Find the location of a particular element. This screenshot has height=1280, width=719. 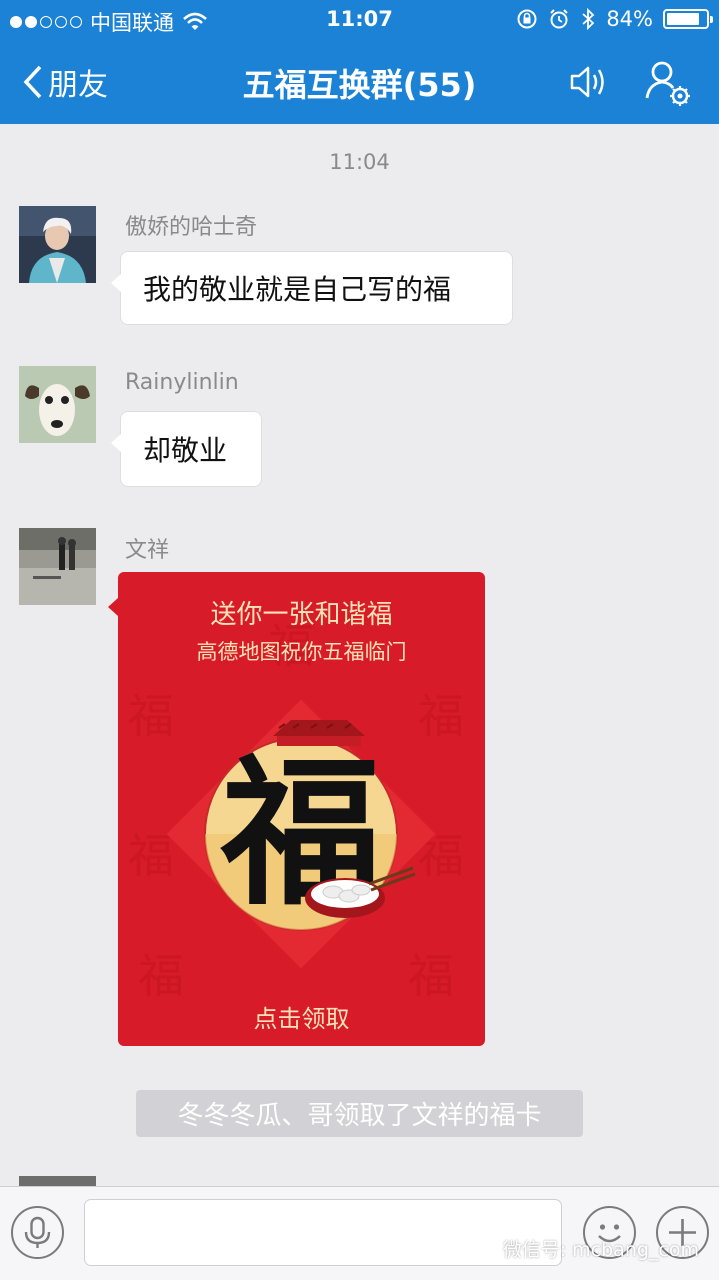

back-chevron-icon is located at coordinates (32, 82).